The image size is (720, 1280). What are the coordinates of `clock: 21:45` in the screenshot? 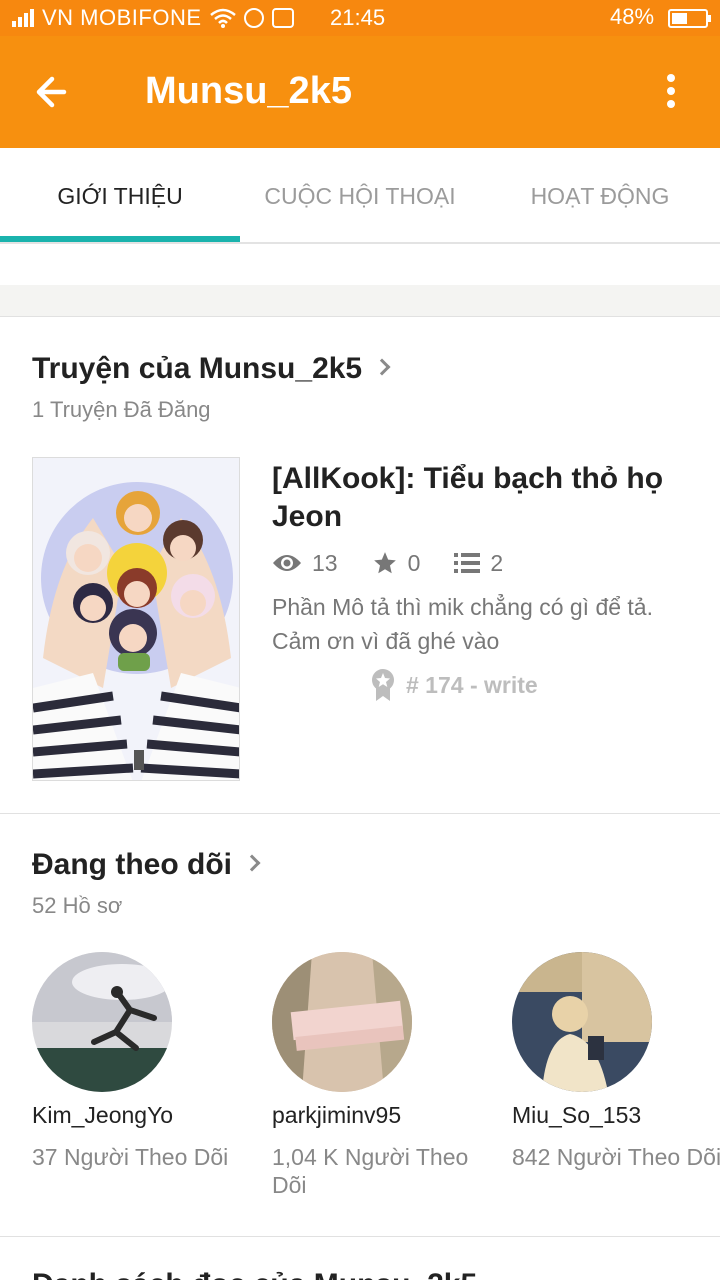 It's located at (358, 17).